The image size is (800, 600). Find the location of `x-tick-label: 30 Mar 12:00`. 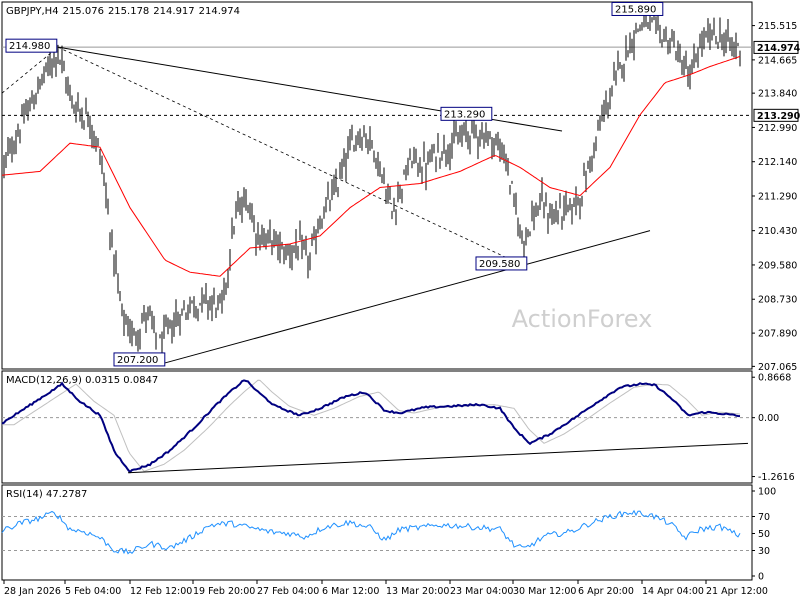

x-tick-label: 30 Mar 12:00 is located at coordinates (544, 591).